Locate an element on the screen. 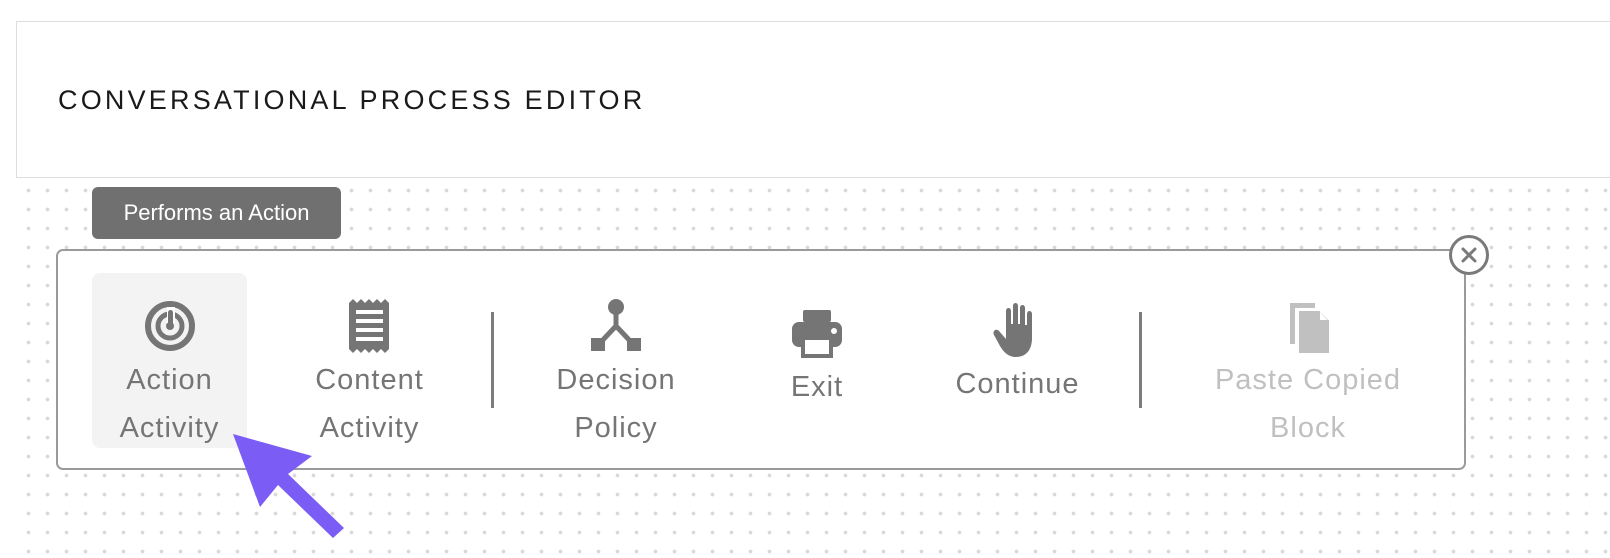 The height and width of the screenshot is (558, 1610). tool-label-line1: Continue is located at coordinates (1017, 384).